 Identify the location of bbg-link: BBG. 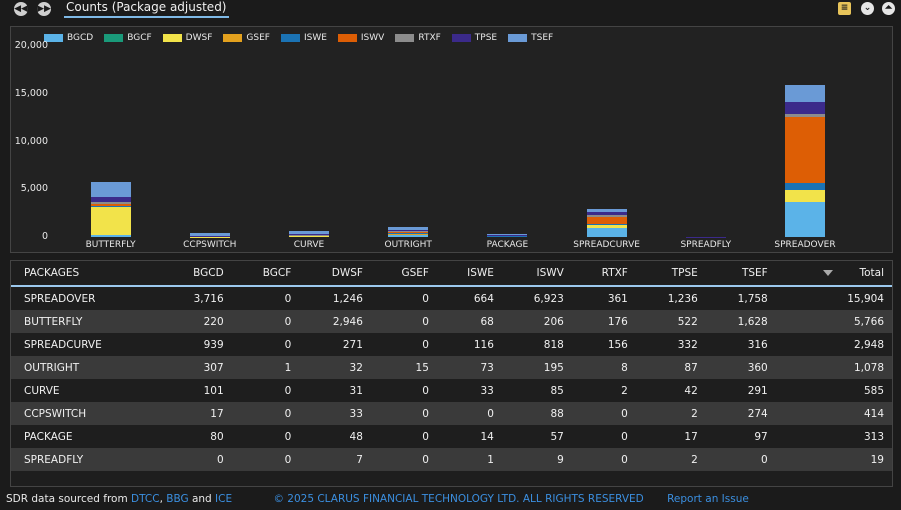
(177, 499).